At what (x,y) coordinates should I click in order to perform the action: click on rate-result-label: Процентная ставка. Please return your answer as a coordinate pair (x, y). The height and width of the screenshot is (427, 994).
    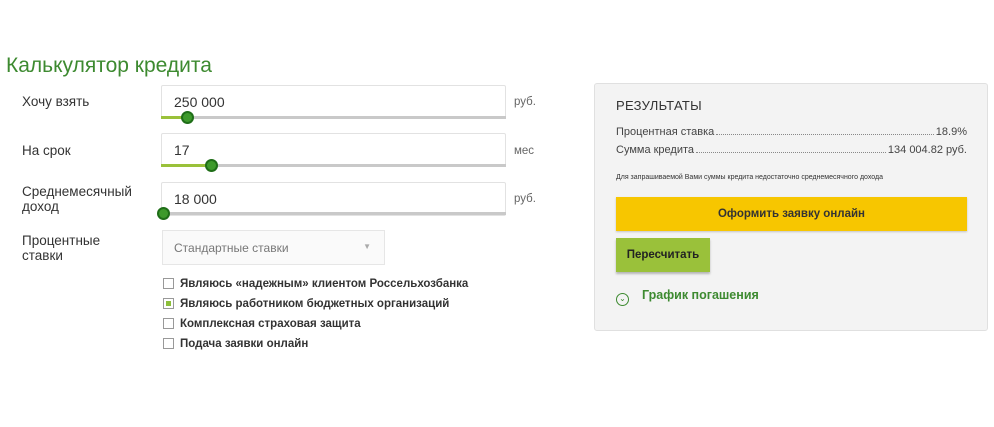
    Looking at the image, I should click on (665, 132).